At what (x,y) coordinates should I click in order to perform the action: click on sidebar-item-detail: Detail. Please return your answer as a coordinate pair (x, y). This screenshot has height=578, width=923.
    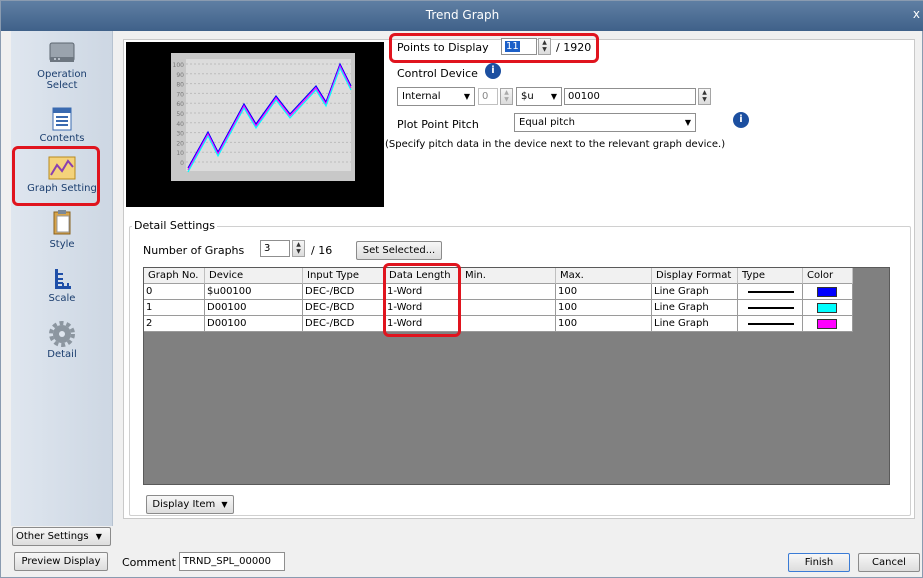
    Looking at the image, I should click on (62, 340).